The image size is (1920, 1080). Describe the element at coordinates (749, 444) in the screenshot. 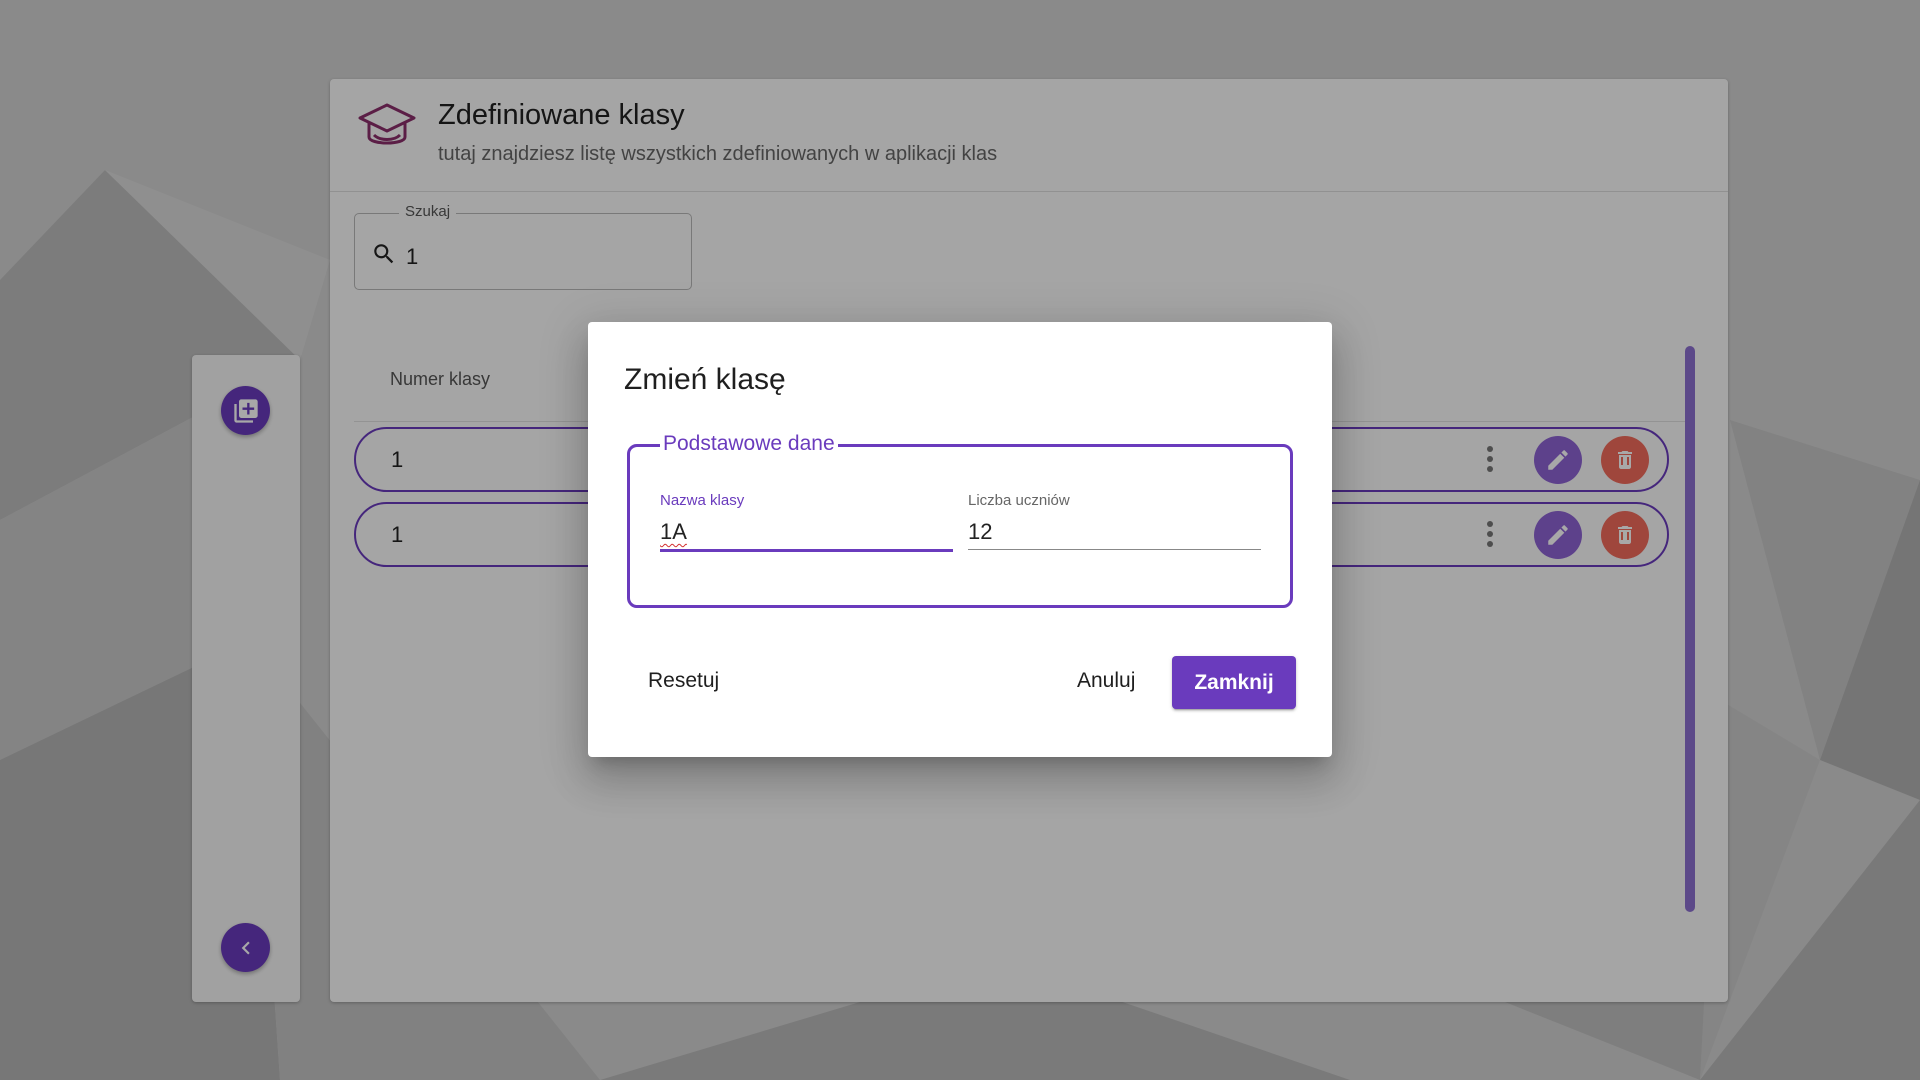

I see `section-legend: Podstawowe dane` at that location.